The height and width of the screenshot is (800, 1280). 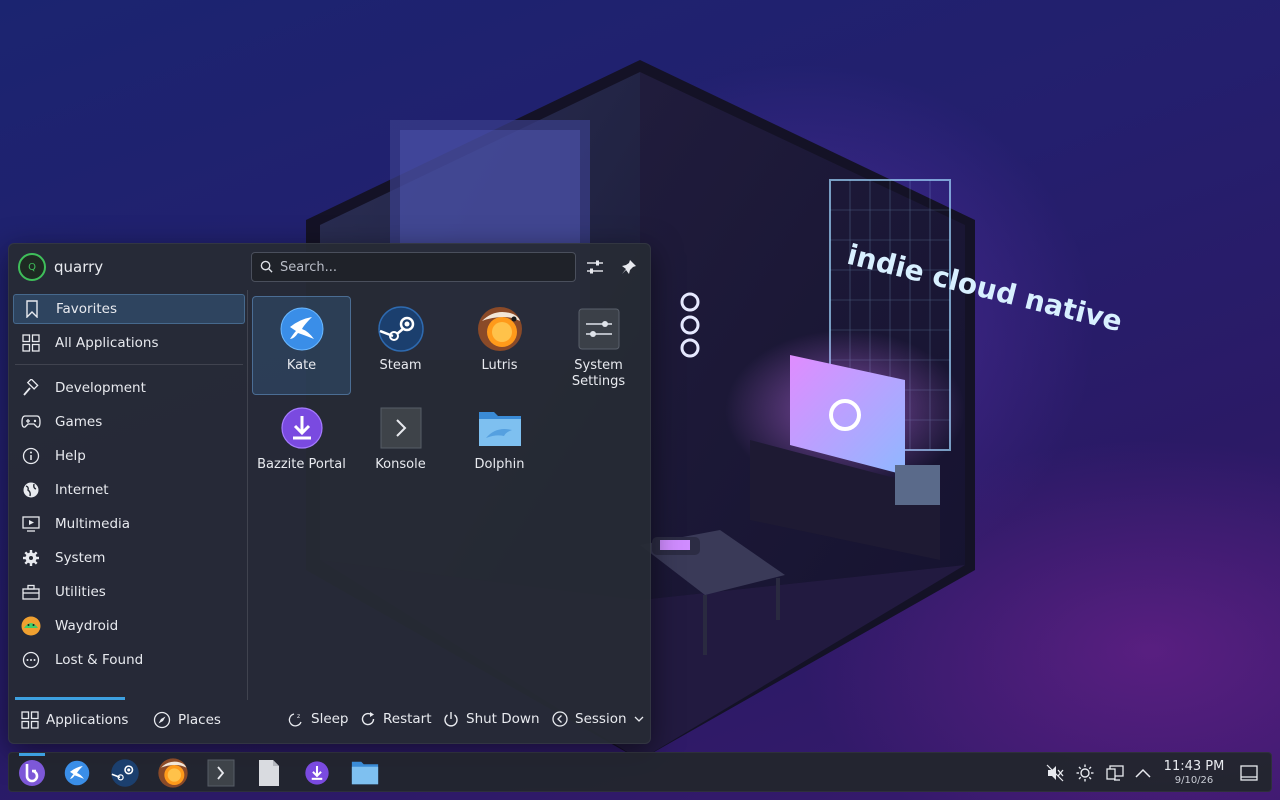 What do you see at coordinates (31, 524) in the screenshot?
I see `monitor-play-icon` at bounding box center [31, 524].